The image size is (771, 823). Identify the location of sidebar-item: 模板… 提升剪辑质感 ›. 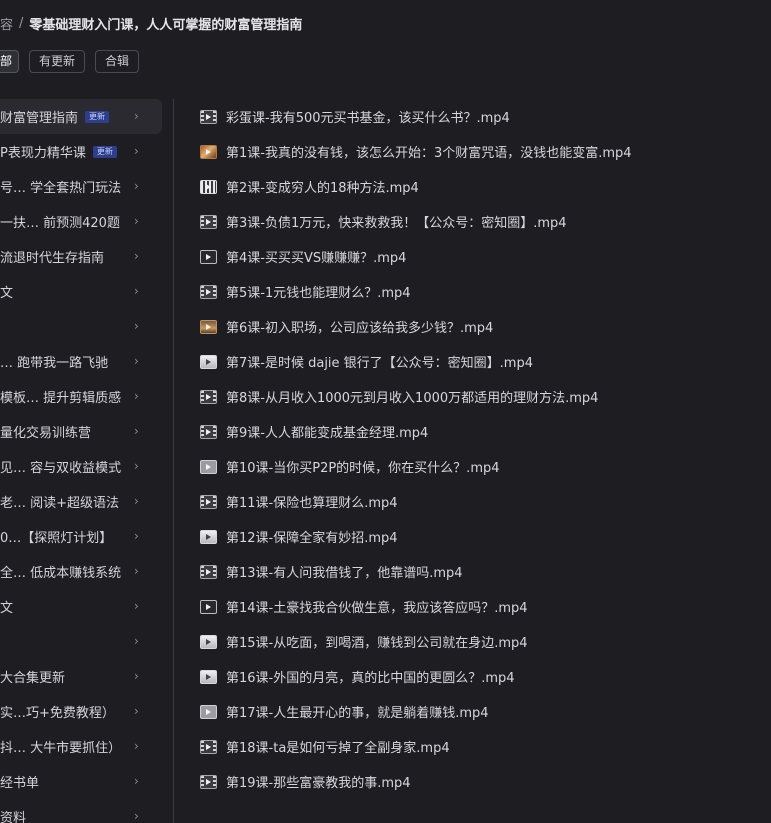
(81, 396).